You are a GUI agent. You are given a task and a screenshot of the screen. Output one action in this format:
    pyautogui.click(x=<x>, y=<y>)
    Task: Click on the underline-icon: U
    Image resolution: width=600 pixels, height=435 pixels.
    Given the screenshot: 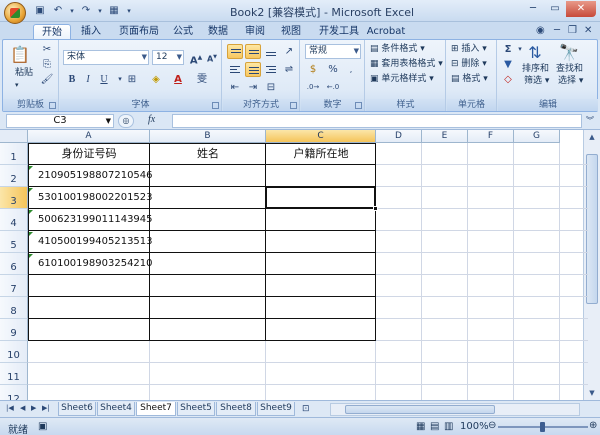 What is the action you would take?
    pyautogui.click(x=104, y=79)
    